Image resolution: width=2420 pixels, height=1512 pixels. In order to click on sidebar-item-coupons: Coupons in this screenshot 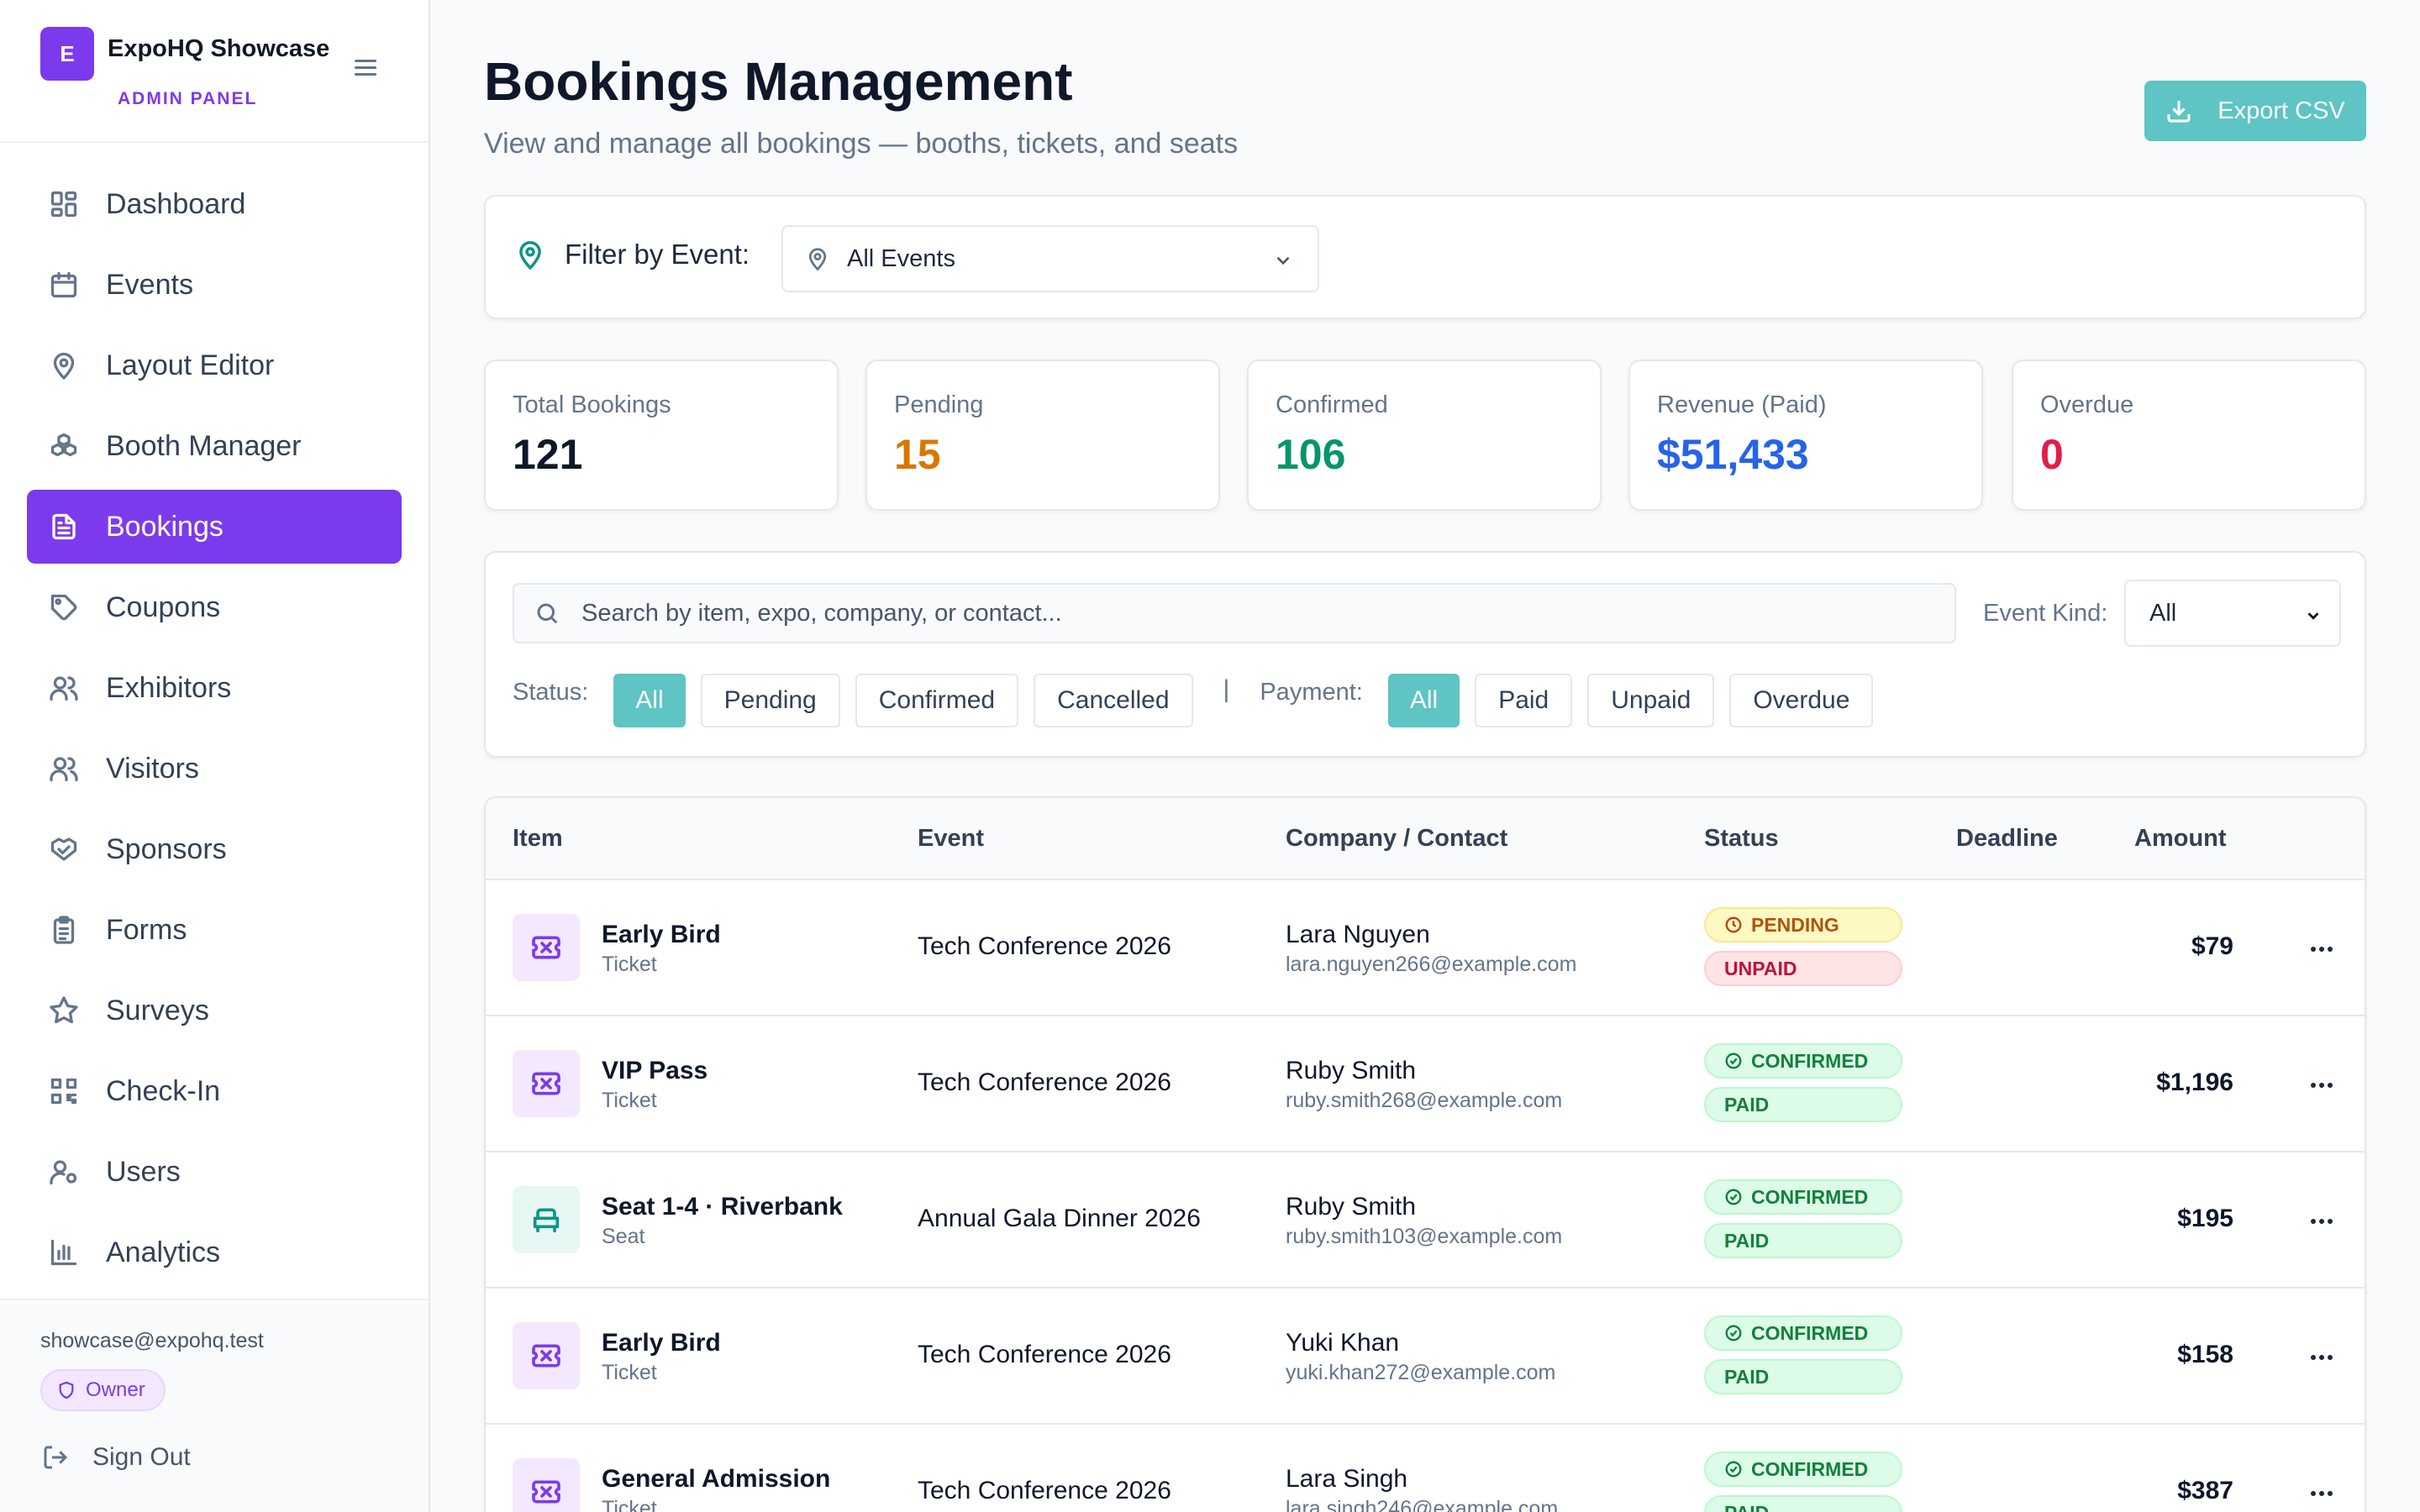, I will do `click(214, 607)`.